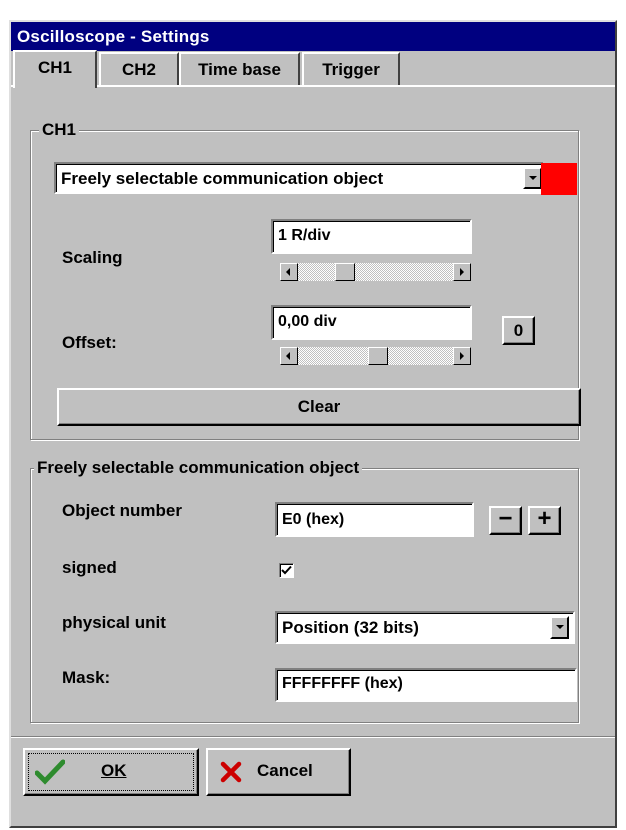 The image size is (626, 830). What do you see at coordinates (426, 685) in the screenshot?
I see `mask-field: FFFFFFFF (hex)` at bounding box center [426, 685].